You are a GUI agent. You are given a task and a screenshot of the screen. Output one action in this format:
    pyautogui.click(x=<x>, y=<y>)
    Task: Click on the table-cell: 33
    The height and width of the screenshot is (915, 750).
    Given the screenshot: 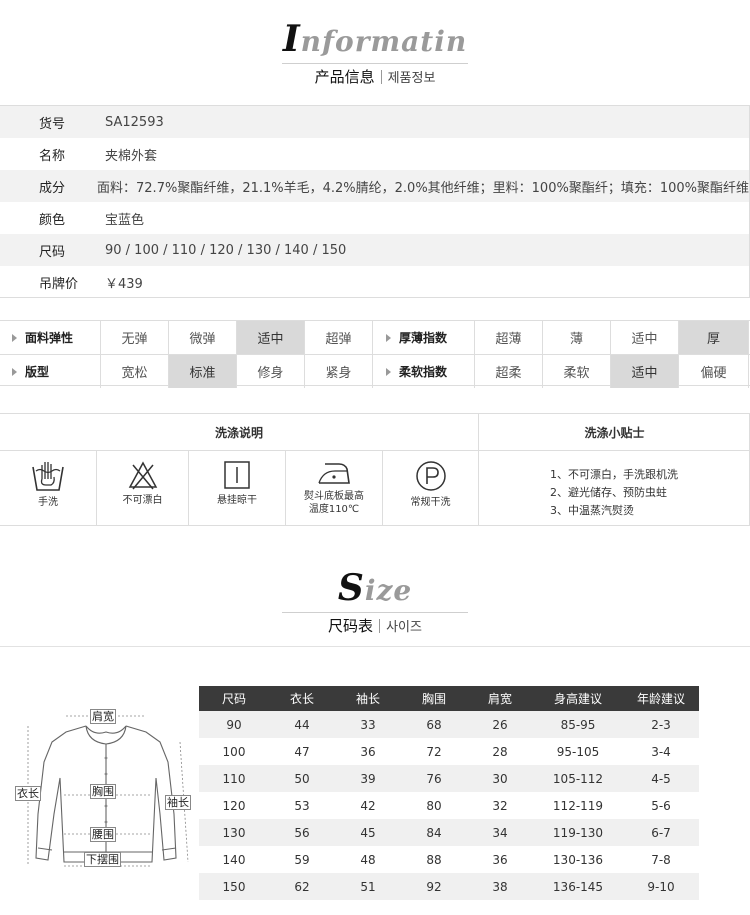 What is the action you would take?
    pyautogui.click(x=368, y=724)
    